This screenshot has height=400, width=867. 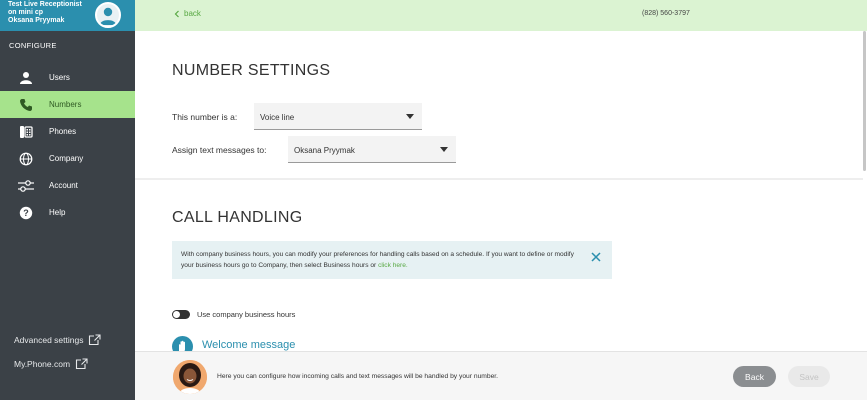 I want to click on topbar: back (828) 560-3797, so click(x=501, y=15).